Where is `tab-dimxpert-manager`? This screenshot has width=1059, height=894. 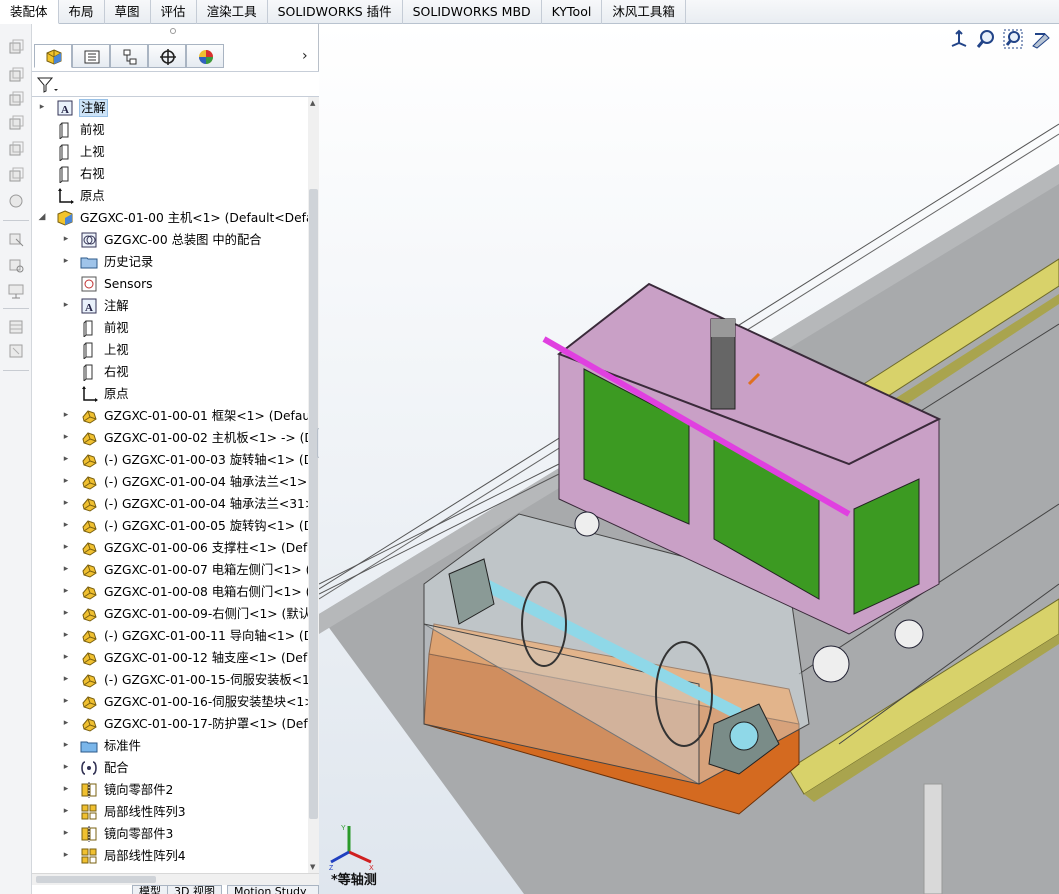
tab-dimxpert-manager is located at coordinates (167, 56).